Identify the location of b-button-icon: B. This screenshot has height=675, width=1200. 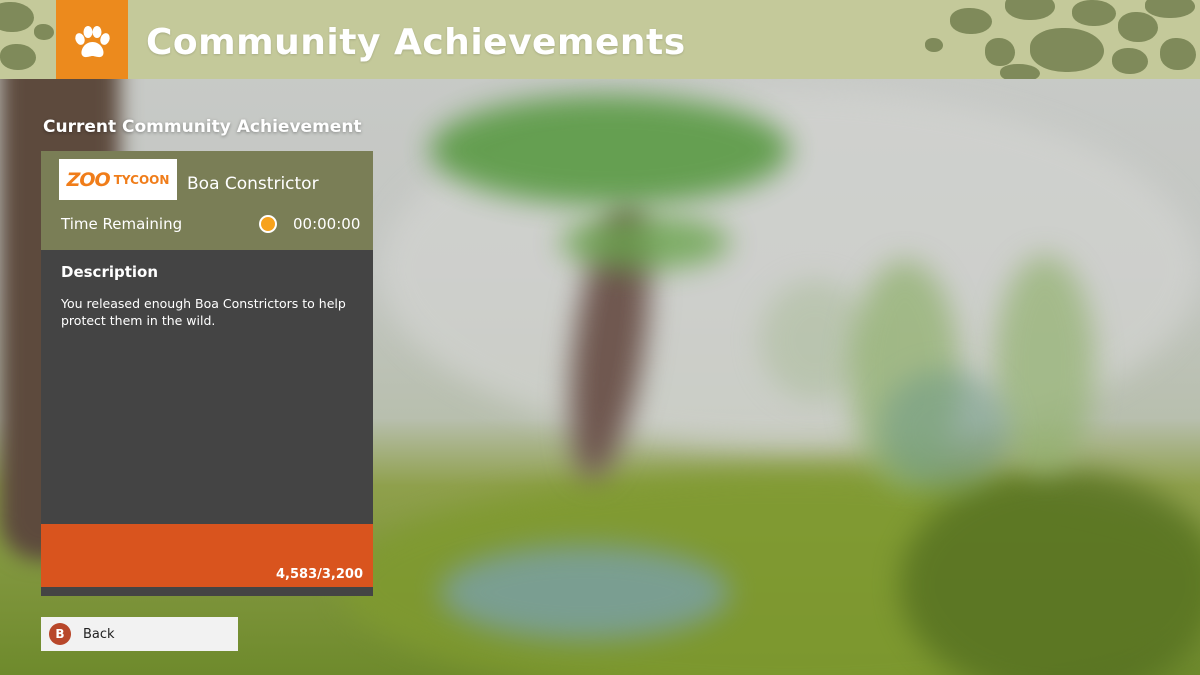
(60, 634).